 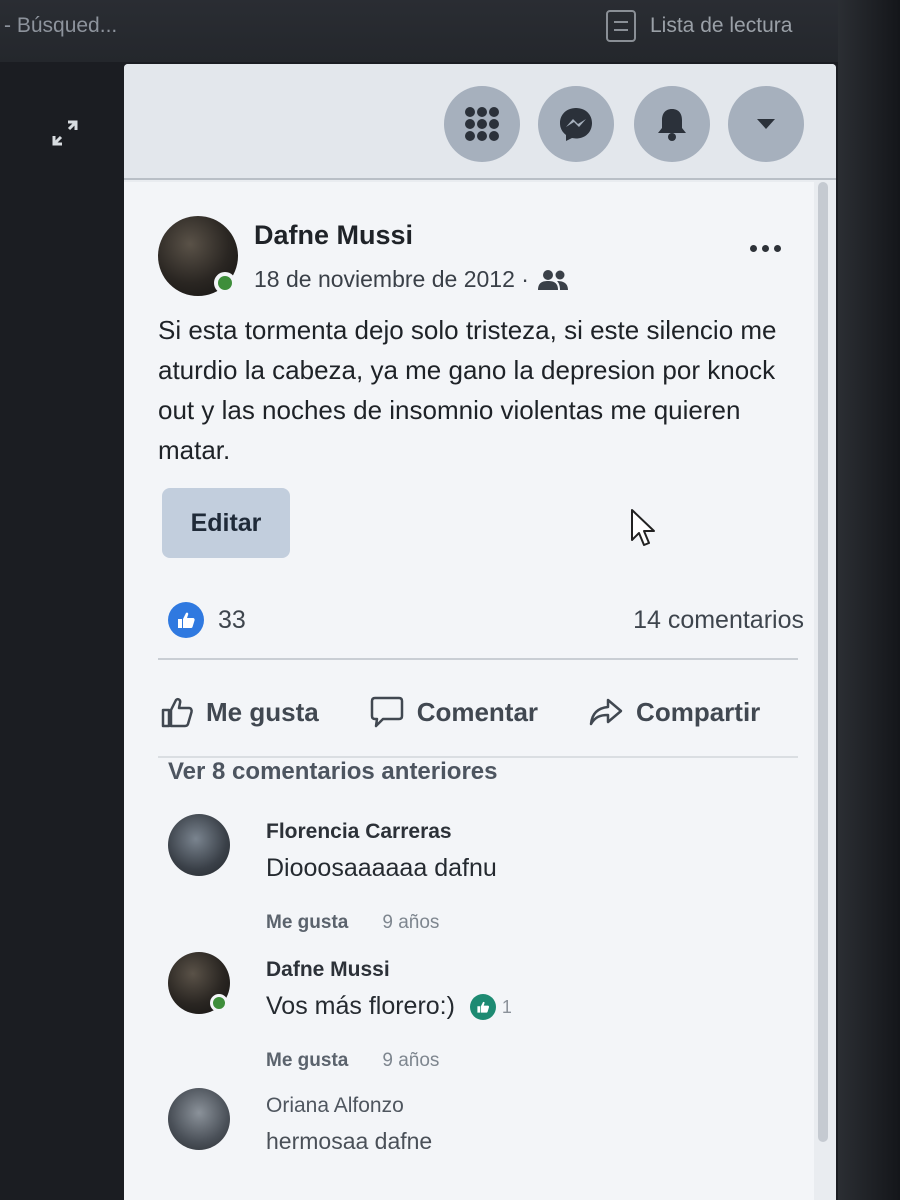 I want to click on screen-bezel, so click(x=869, y=600).